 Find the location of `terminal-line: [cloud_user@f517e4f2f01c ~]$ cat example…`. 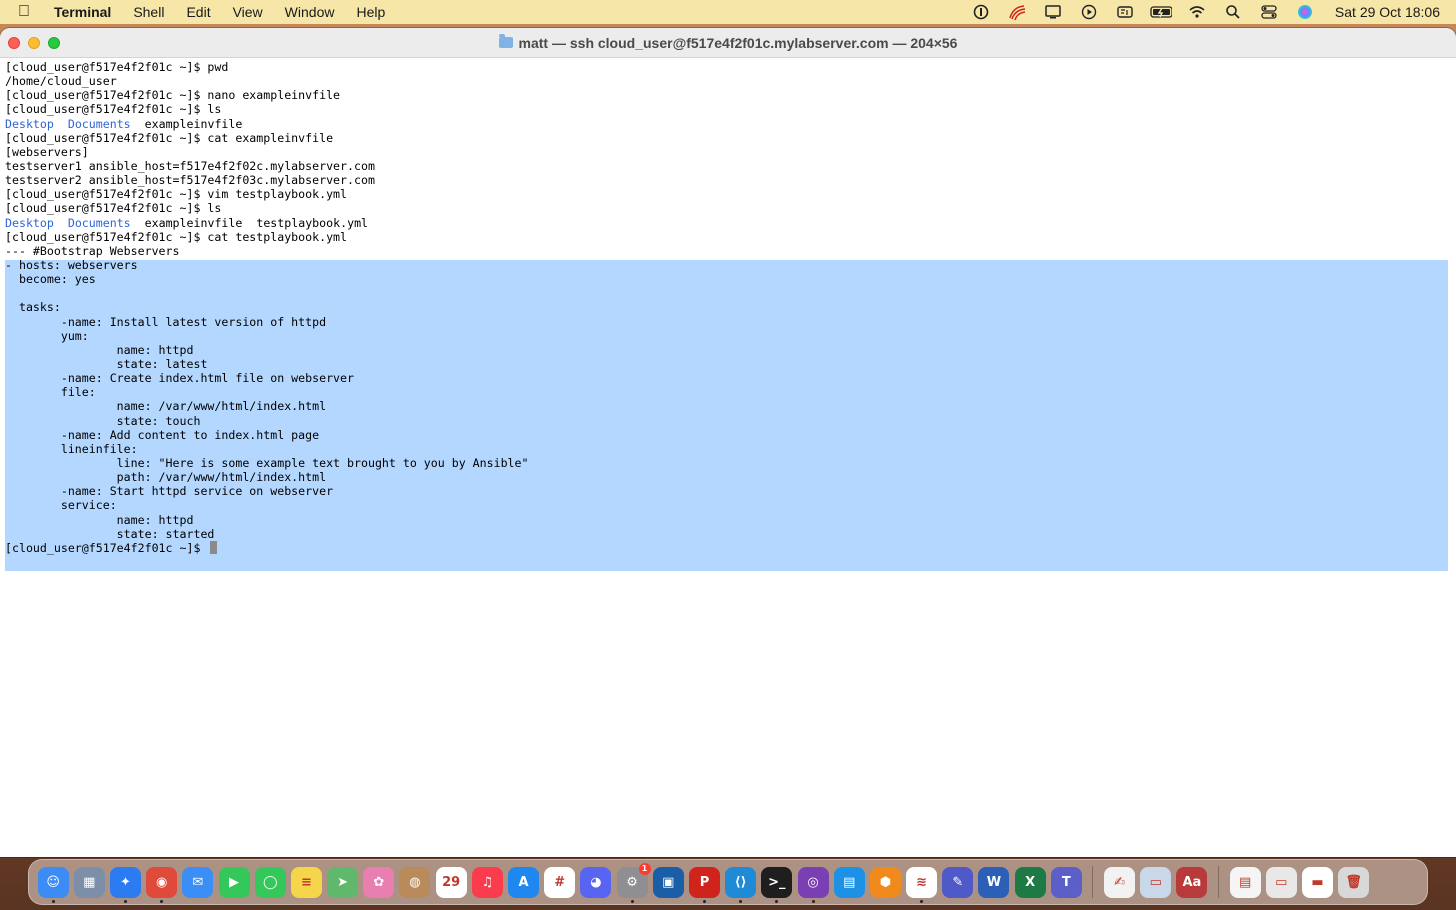

terminal-line: [cloud_user@f517e4f2f01c ~]$ cat example… is located at coordinates (169, 137).